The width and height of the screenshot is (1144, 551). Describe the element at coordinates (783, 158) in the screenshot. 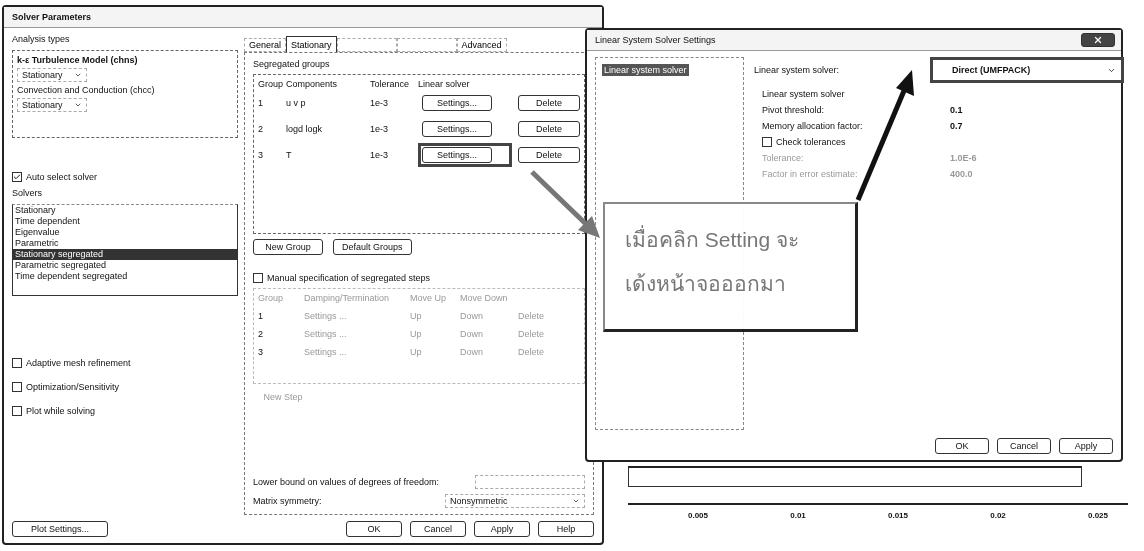

I see `field-label: Tolerance:` at that location.